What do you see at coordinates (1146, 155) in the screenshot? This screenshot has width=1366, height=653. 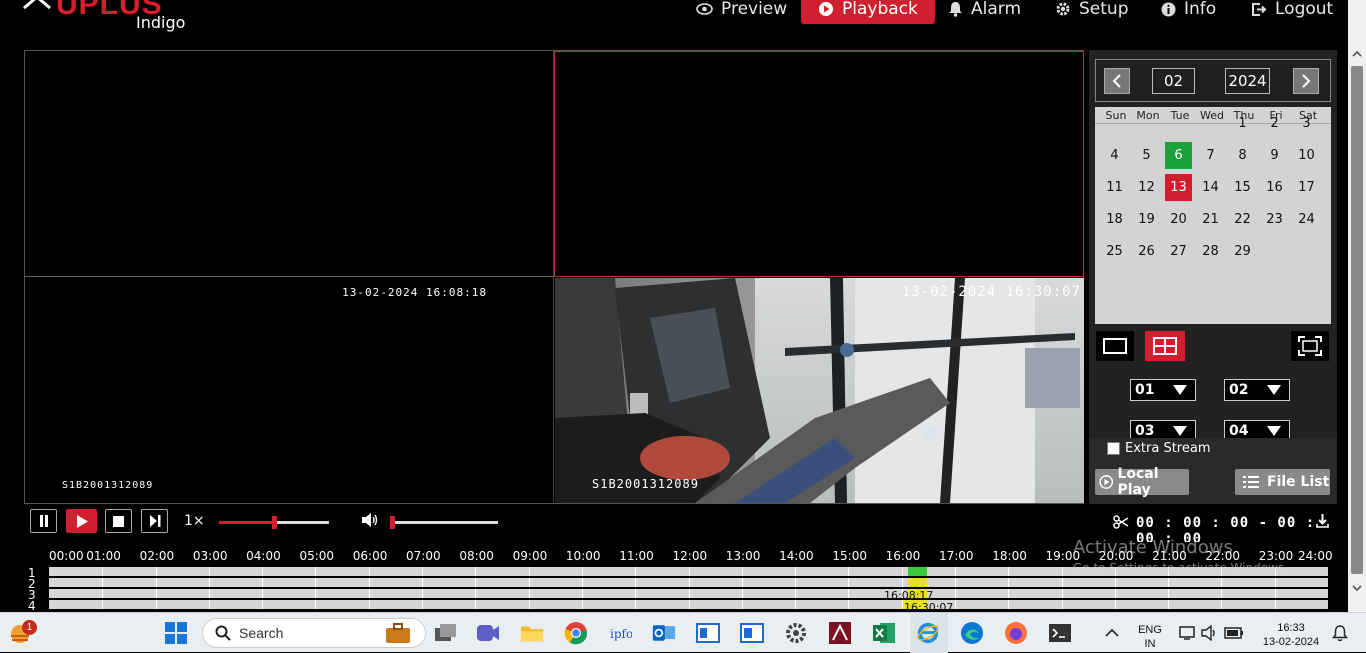 I see `calendar-day: 5` at bounding box center [1146, 155].